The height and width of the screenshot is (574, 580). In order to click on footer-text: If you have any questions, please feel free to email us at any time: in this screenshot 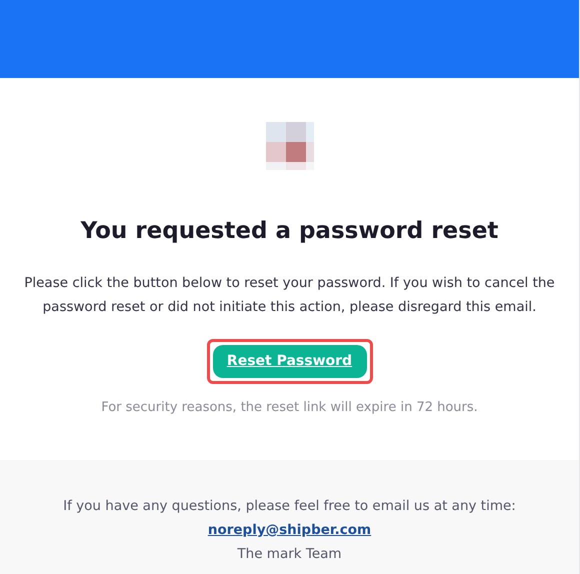, I will do `click(289, 506)`.